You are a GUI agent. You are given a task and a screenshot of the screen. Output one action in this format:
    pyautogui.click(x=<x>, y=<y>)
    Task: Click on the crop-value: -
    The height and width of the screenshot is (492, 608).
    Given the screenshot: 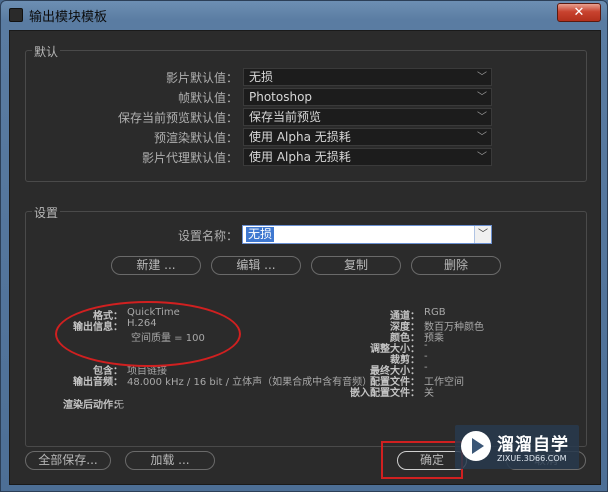 What is the action you would take?
    pyautogui.click(x=426, y=356)
    